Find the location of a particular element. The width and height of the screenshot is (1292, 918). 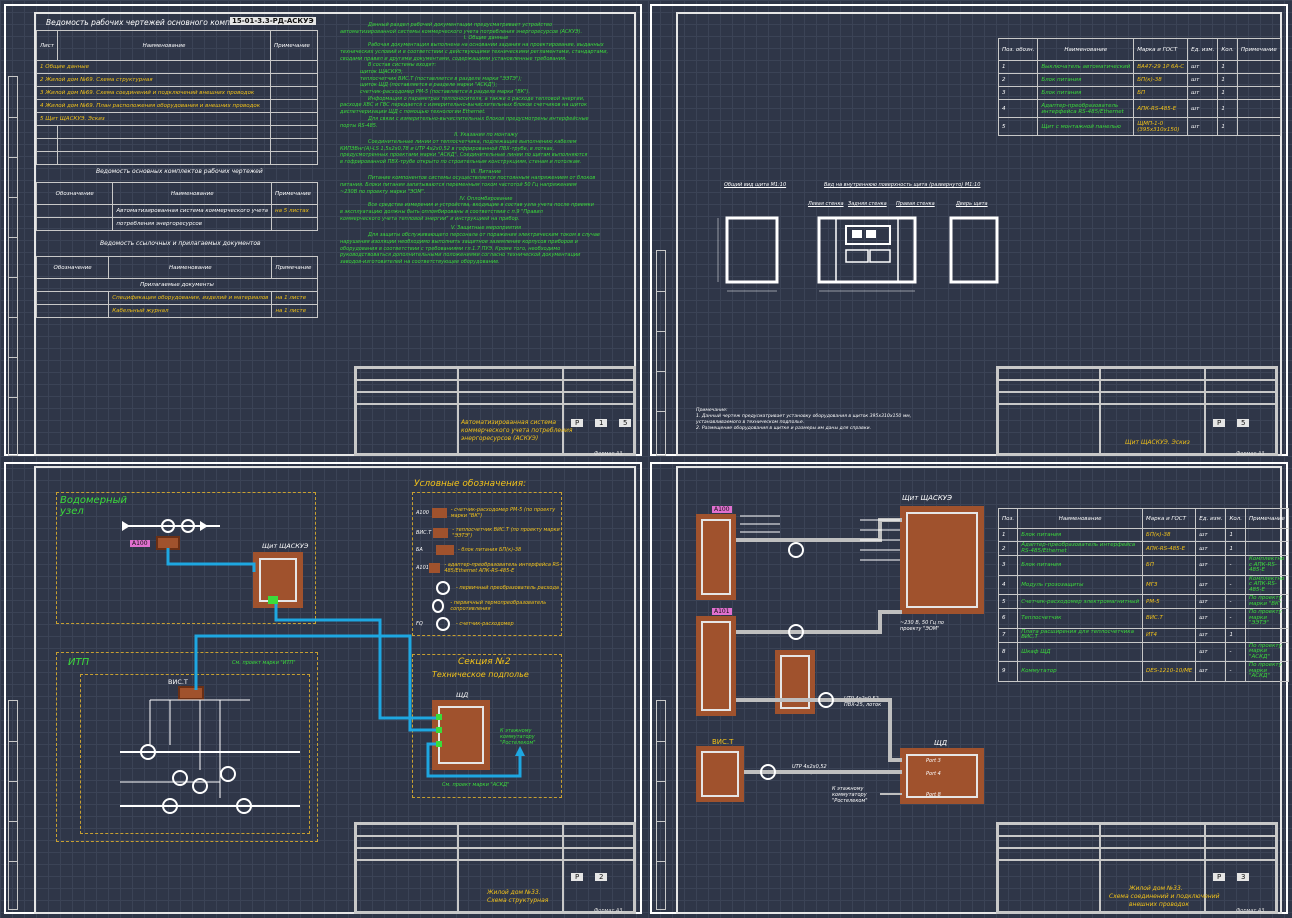

port-3: Port 3 is located at coordinates (933, 761).